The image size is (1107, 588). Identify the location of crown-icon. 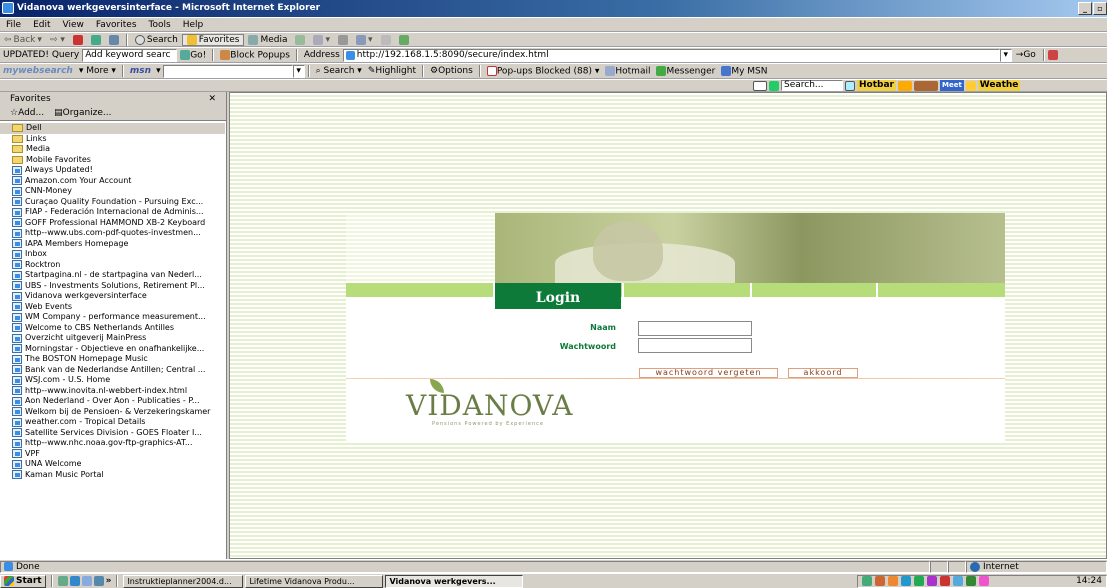
(904, 85).